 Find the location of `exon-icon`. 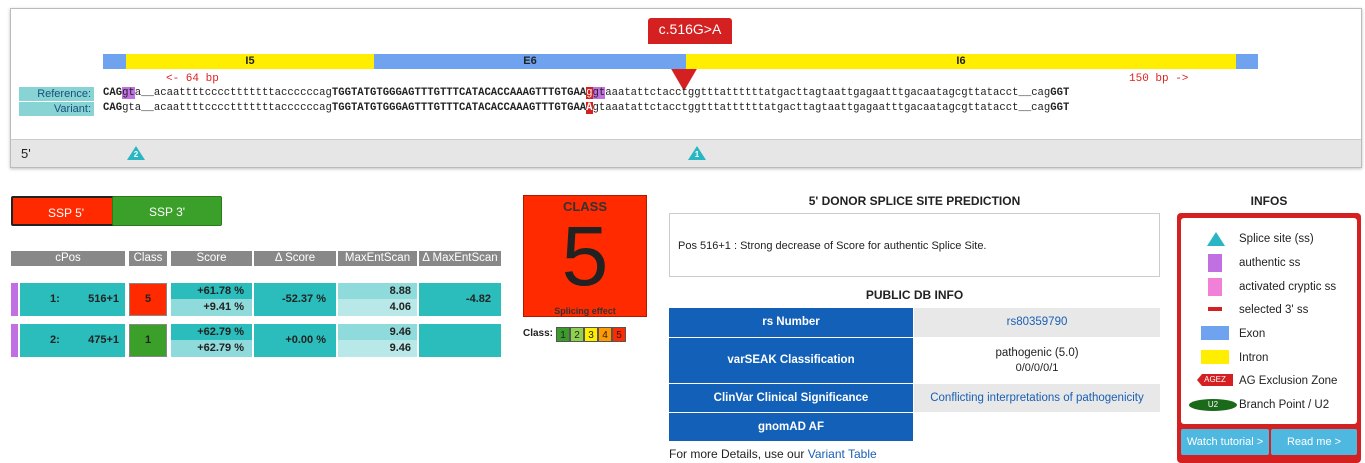

exon-icon is located at coordinates (1215, 333).